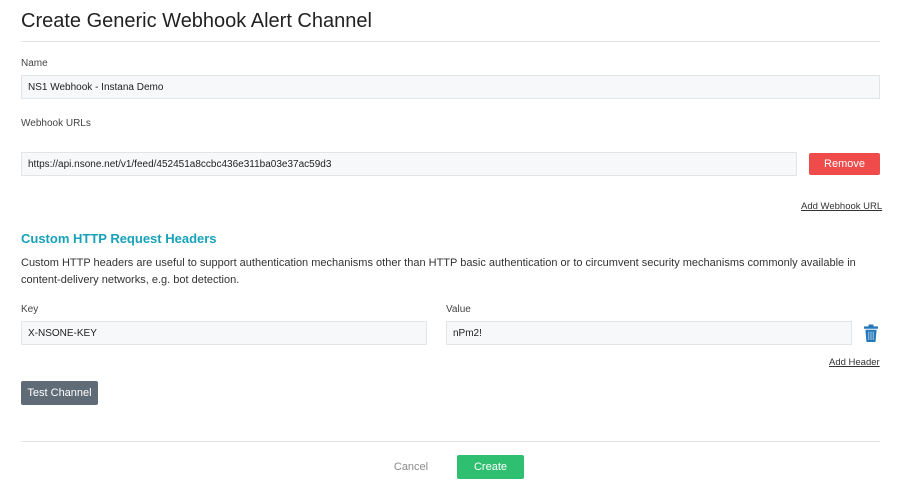 The image size is (903, 489). I want to click on test-channel-button: Test Channel, so click(59, 393).